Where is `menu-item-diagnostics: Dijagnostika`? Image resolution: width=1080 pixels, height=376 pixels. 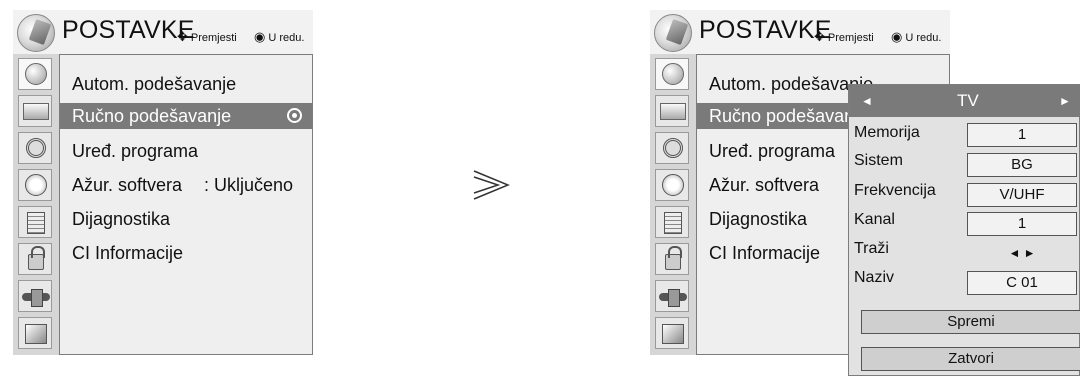
menu-item-diagnostics: Dijagnostika is located at coordinates (186, 219).